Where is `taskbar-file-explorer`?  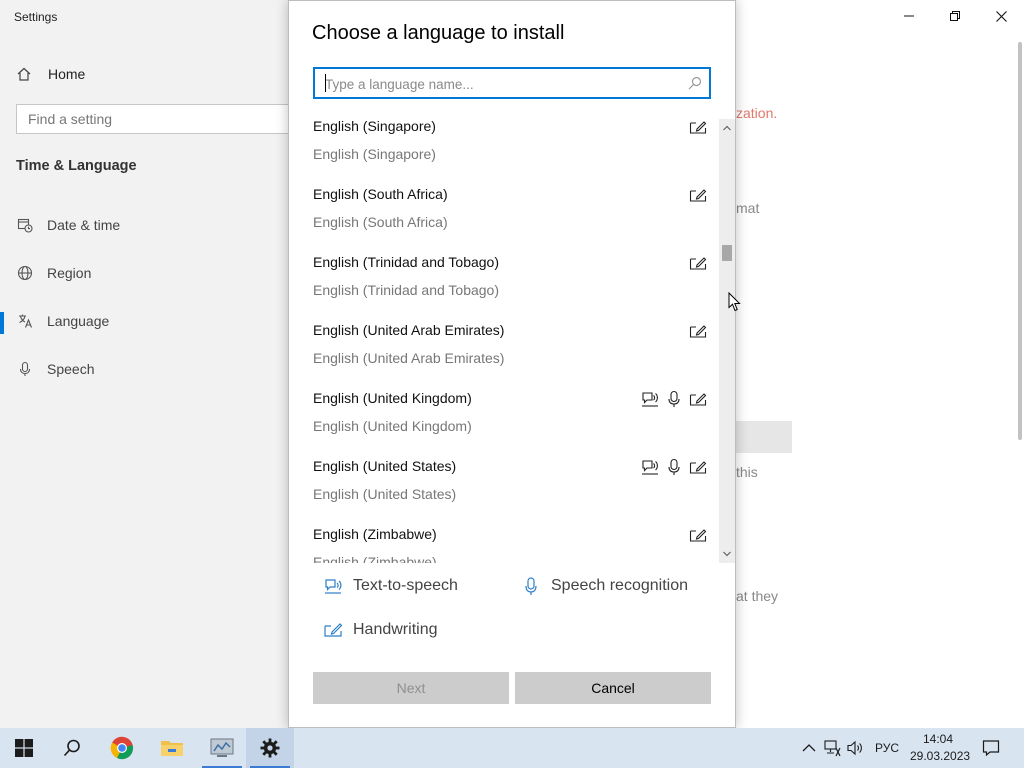
taskbar-file-explorer is located at coordinates (172, 748).